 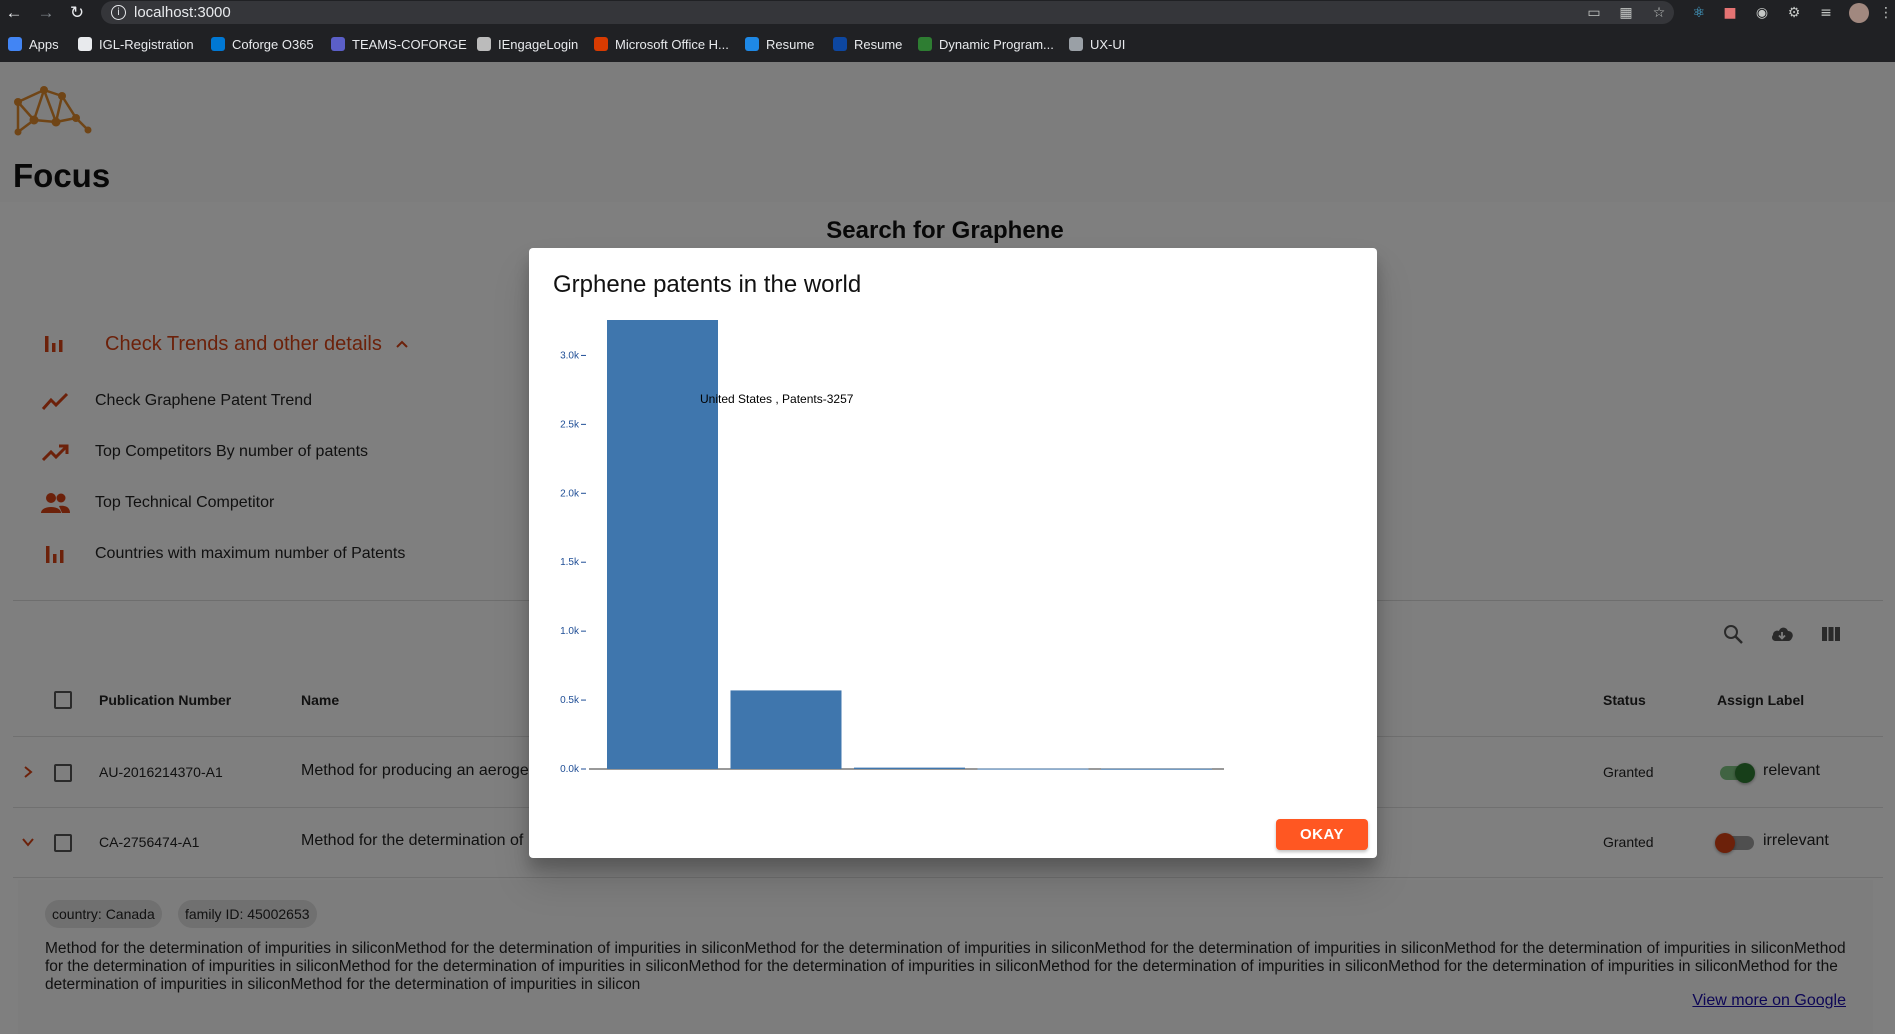 I want to click on back-icon: ←, so click(x=14, y=13).